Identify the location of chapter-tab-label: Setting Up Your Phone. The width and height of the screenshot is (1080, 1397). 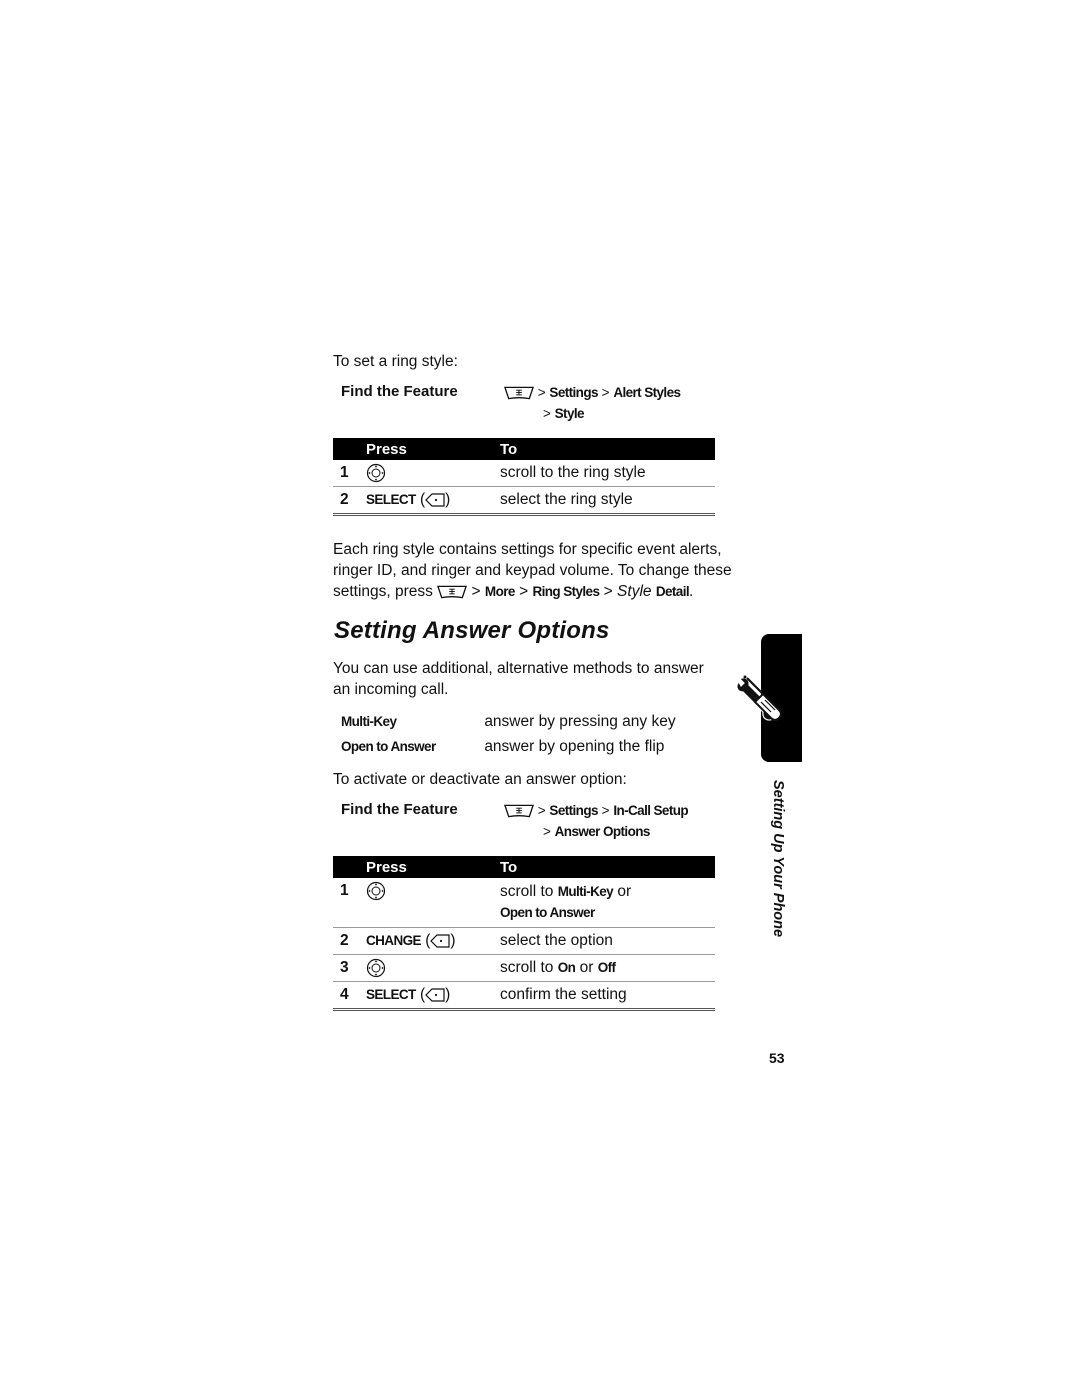
(778, 859).